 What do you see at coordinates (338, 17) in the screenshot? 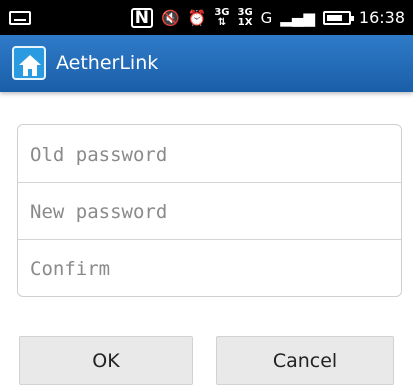
I see `battery-icon` at bounding box center [338, 17].